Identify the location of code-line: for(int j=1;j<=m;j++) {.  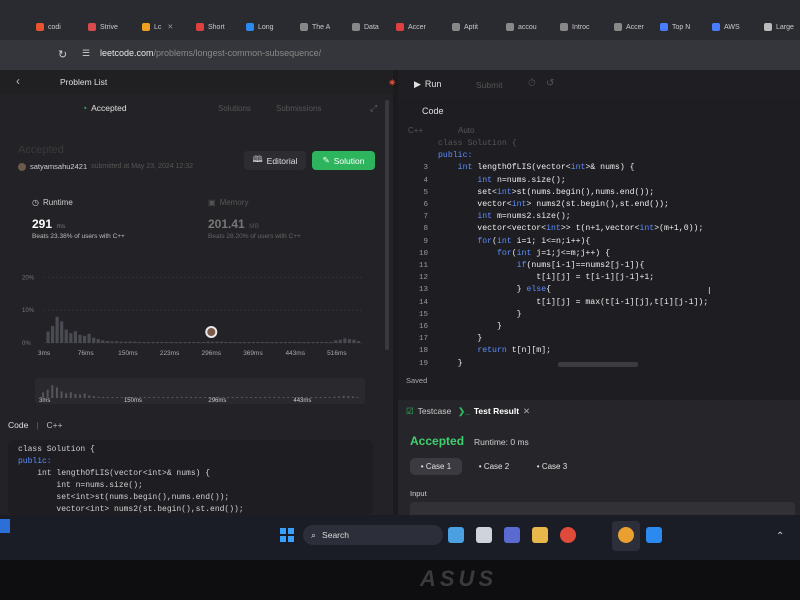
(524, 254).